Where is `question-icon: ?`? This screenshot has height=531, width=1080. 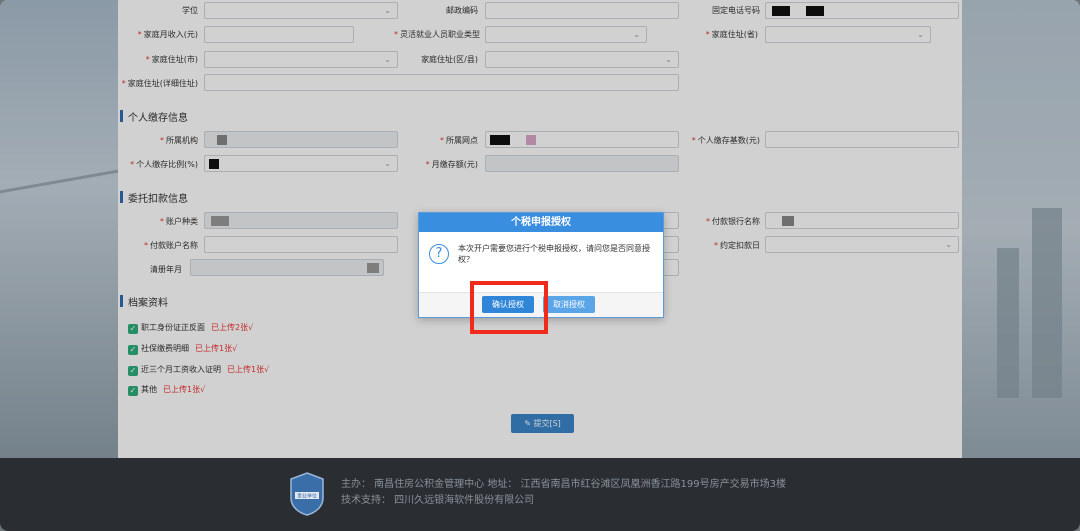 question-icon: ? is located at coordinates (439, 254).